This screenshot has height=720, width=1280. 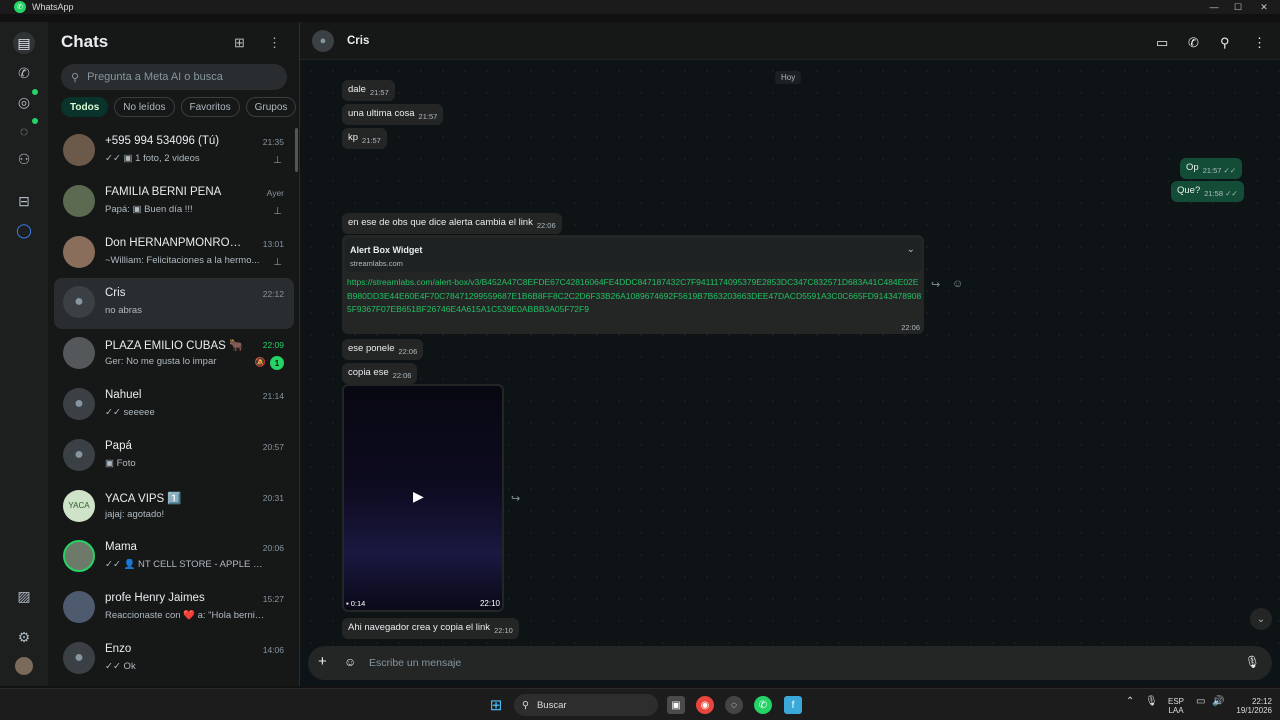 What do you see at coordinates (24, 43) in the screenshot?
I see `chats-icon: ▤` at bounding box center [24, 43].